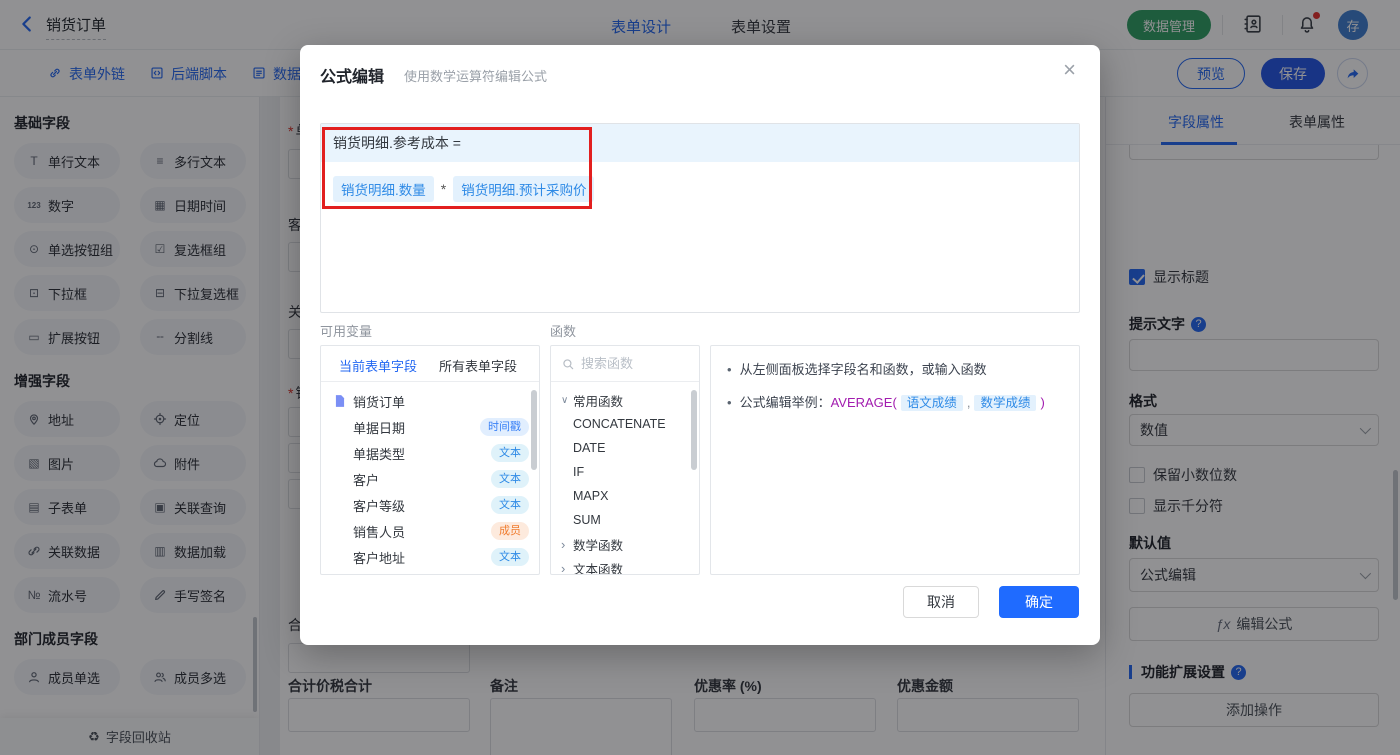  What do you see at coordinates (625, 448) in the screenshot?
I see `function-item: DATE` at bounding box center [625, 448].